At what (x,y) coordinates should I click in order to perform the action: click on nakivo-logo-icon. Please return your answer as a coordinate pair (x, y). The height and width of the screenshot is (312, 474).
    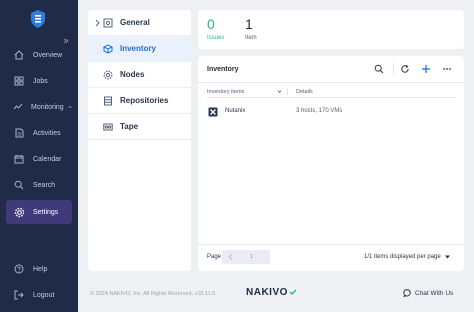
    Looking at the image, I should click on (38, 19).